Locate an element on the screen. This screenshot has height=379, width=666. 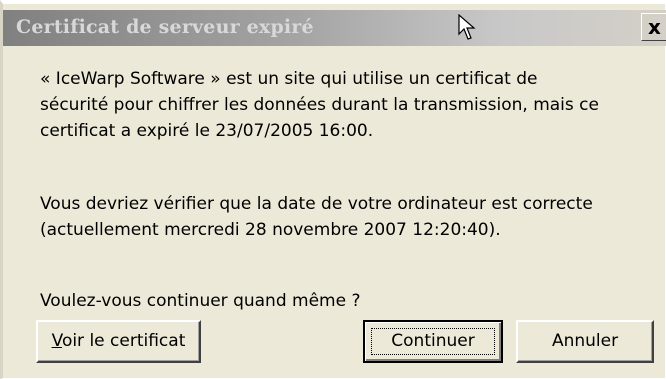
title-bar: Certificat de serveur expiré x is located at coordinates (334, 28).